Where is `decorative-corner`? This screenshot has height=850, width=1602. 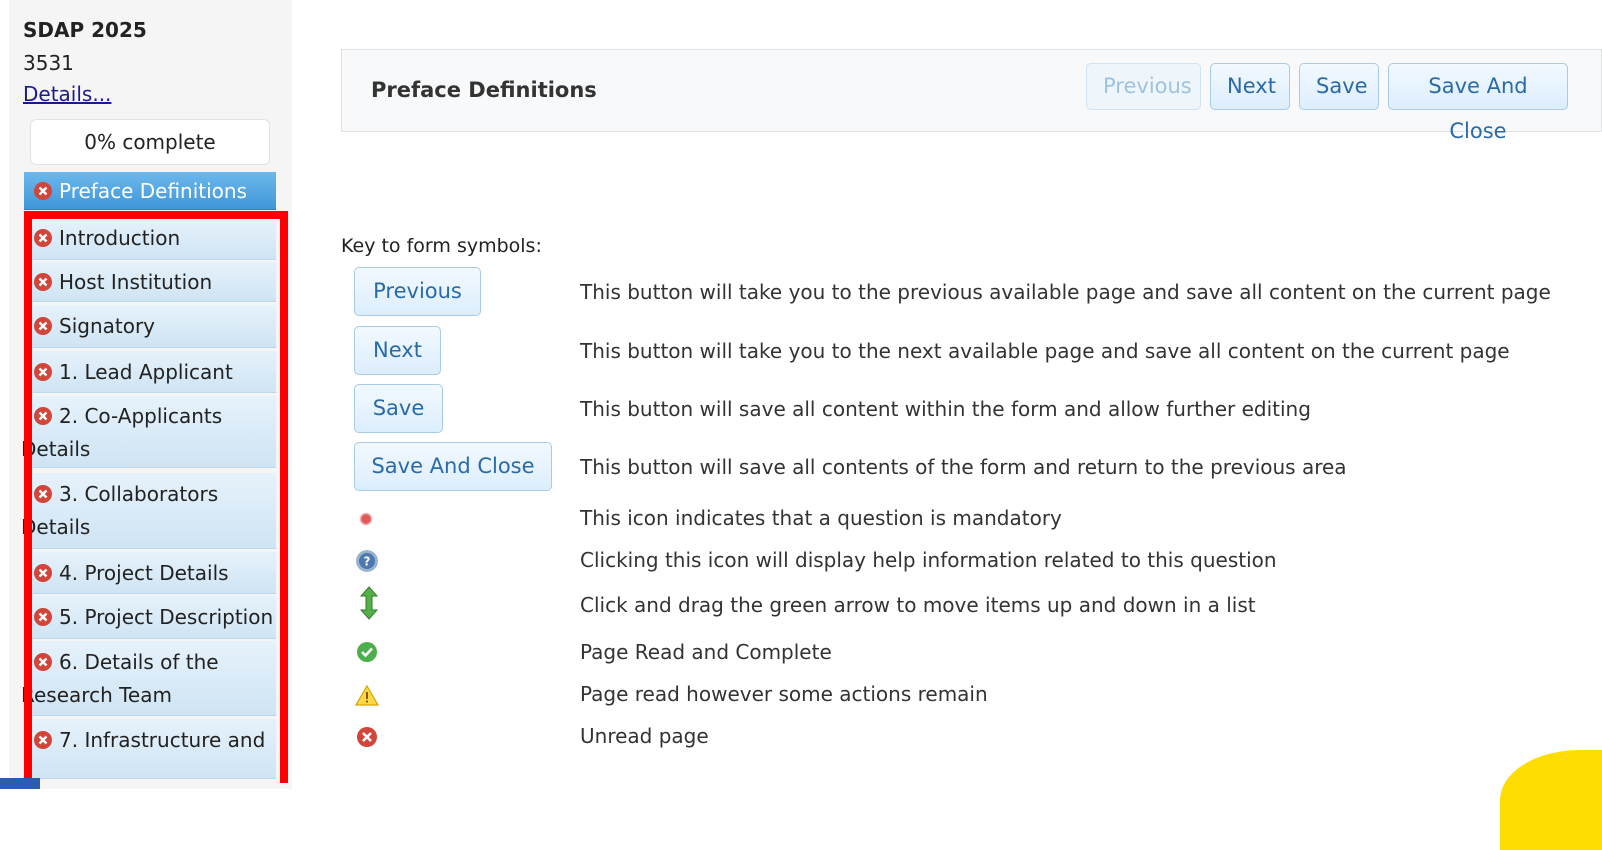
decorative-corner is located at coordinates (1551, 800).